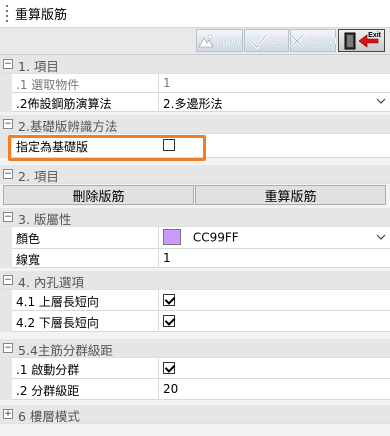 This screenshot has width=390, height=436. I want to click on section-label: 4. 內孔選項, so click(51, 282).